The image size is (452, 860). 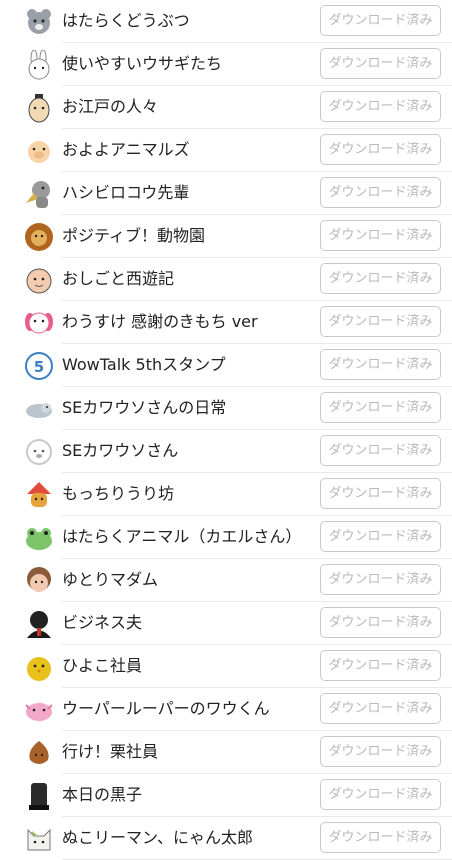 What do you see at coordinates (226, 494) in the screenshot?
I see `sticker-row: もっちりうり坊 ダウンロード済み` at bounding box center [226, 494].